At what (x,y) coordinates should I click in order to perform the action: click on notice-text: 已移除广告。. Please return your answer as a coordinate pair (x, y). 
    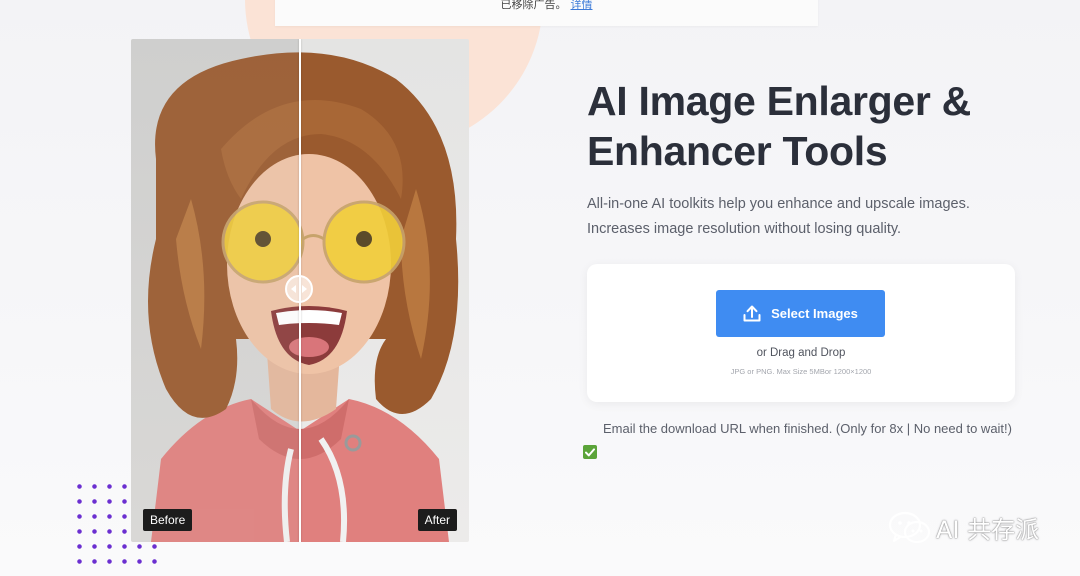
    Looking at the image, I should click on (533, 5).